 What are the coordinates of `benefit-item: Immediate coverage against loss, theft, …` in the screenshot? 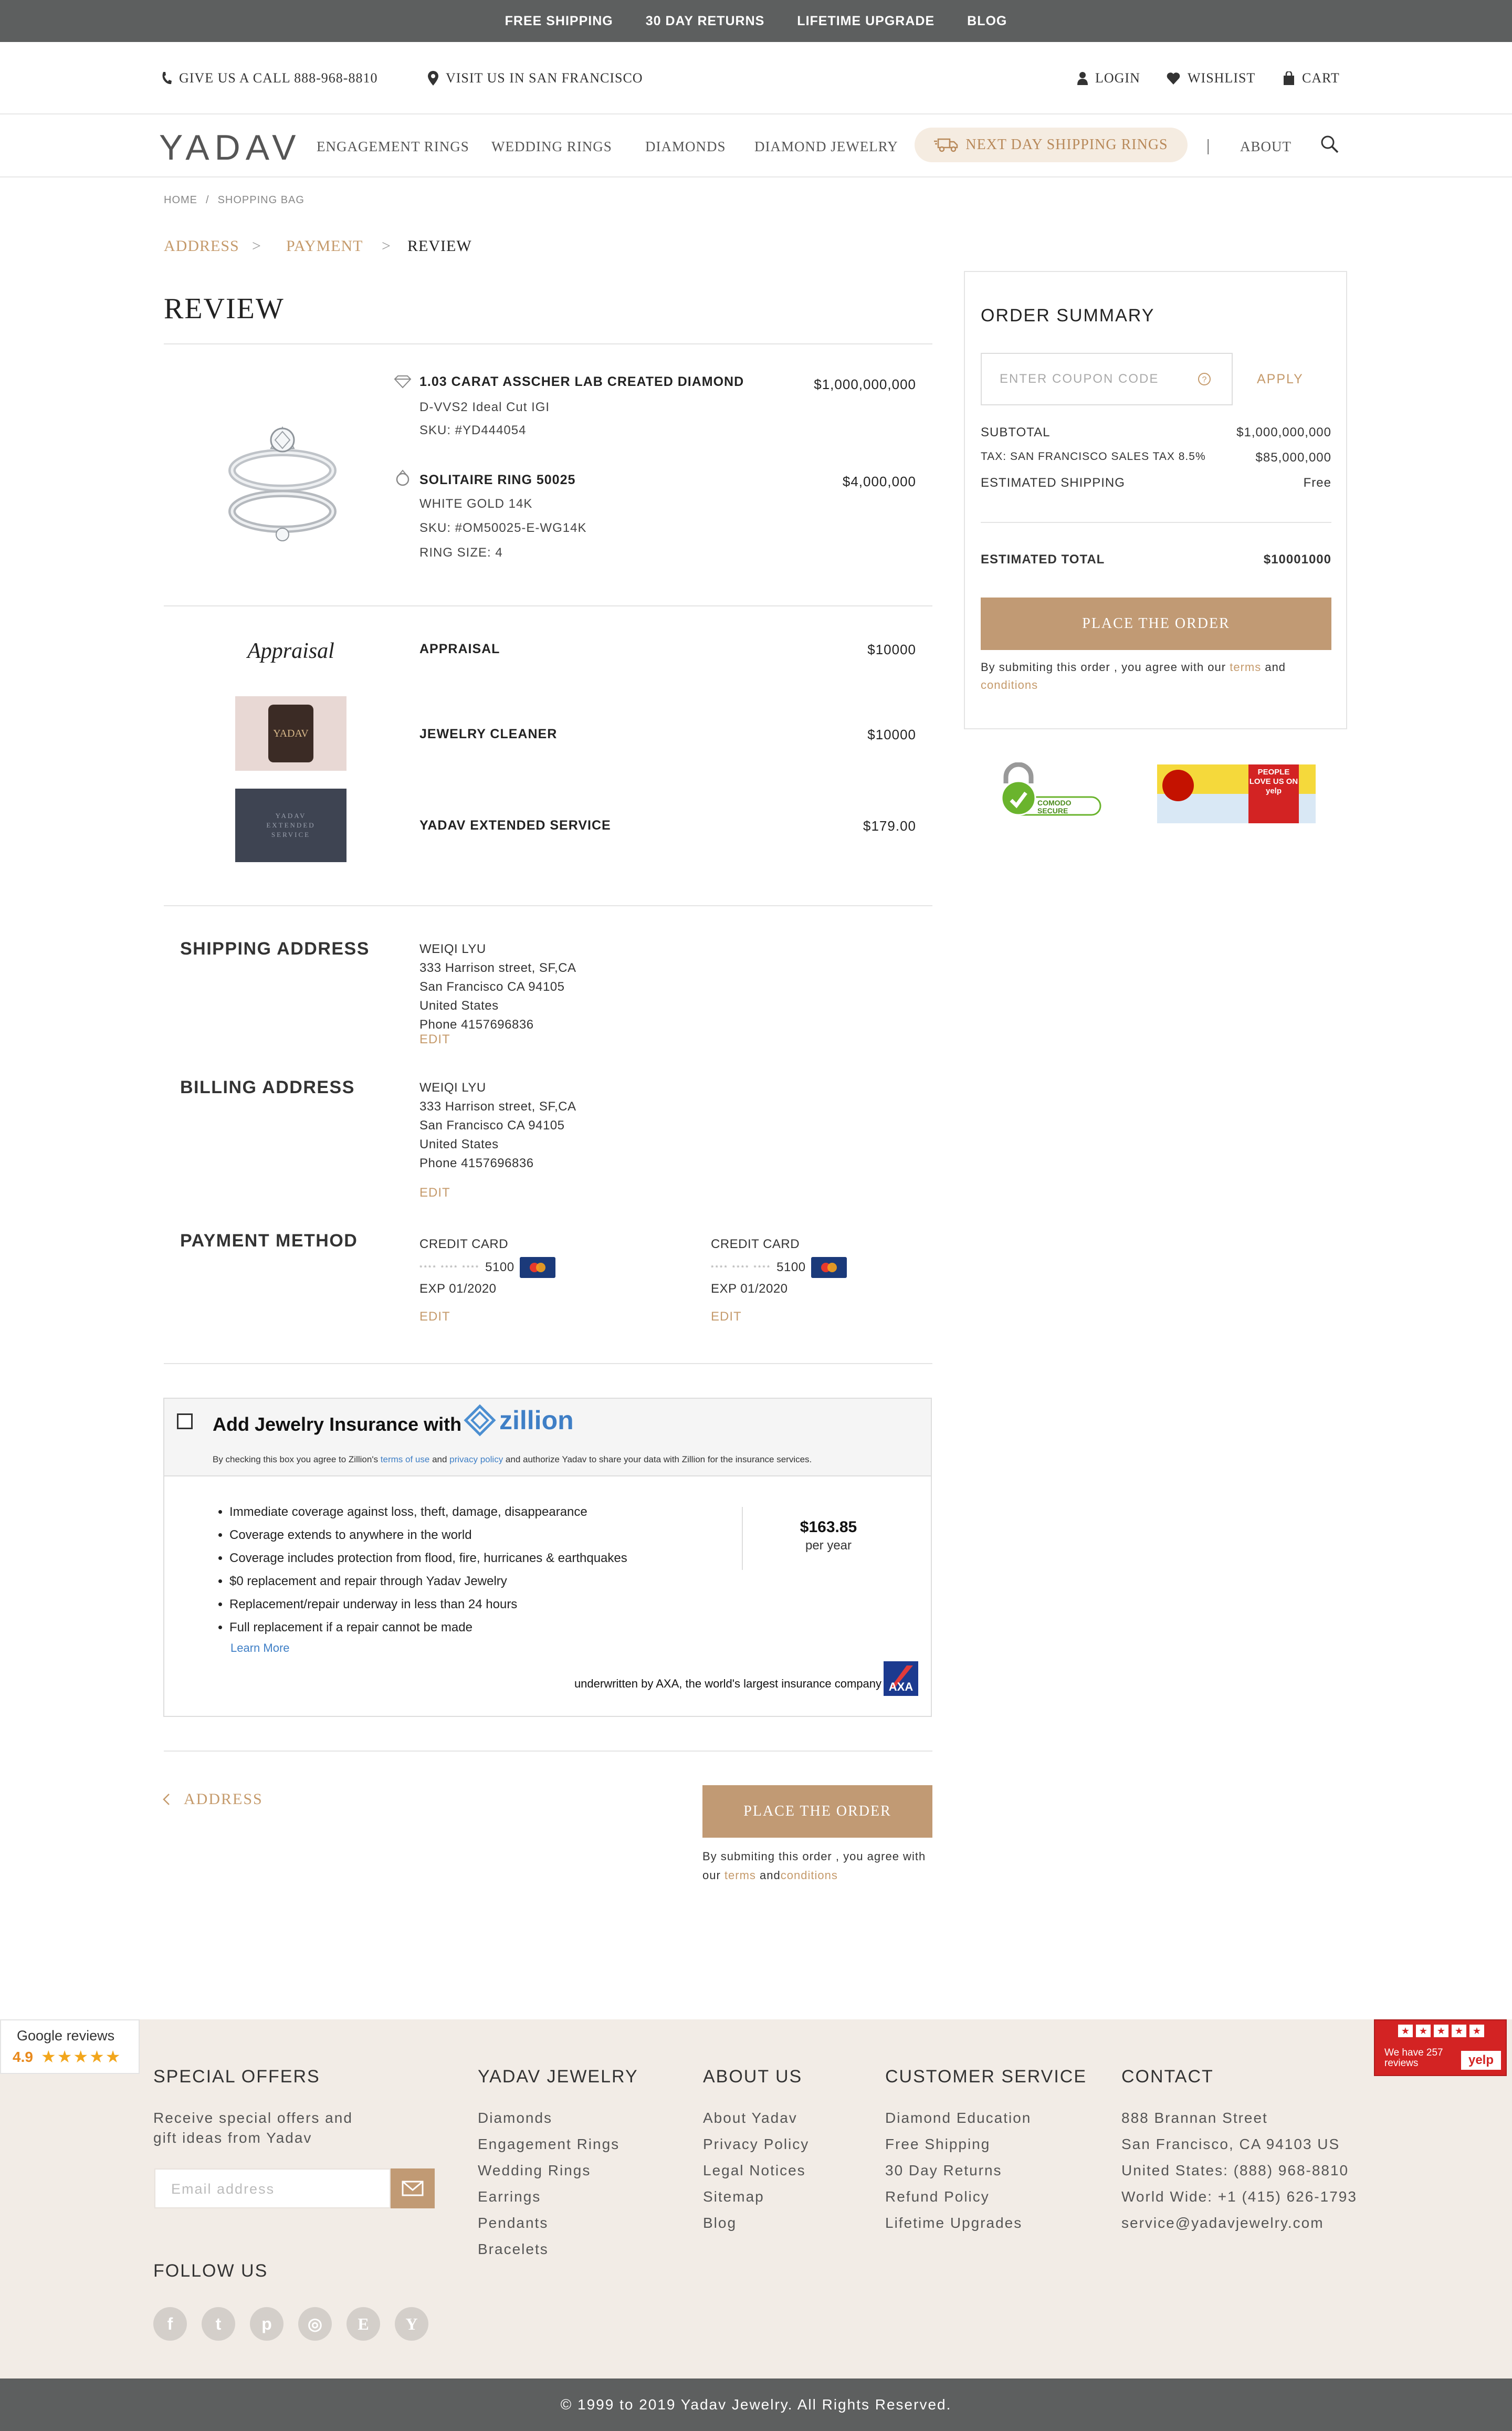 It's located at (428, 1513).